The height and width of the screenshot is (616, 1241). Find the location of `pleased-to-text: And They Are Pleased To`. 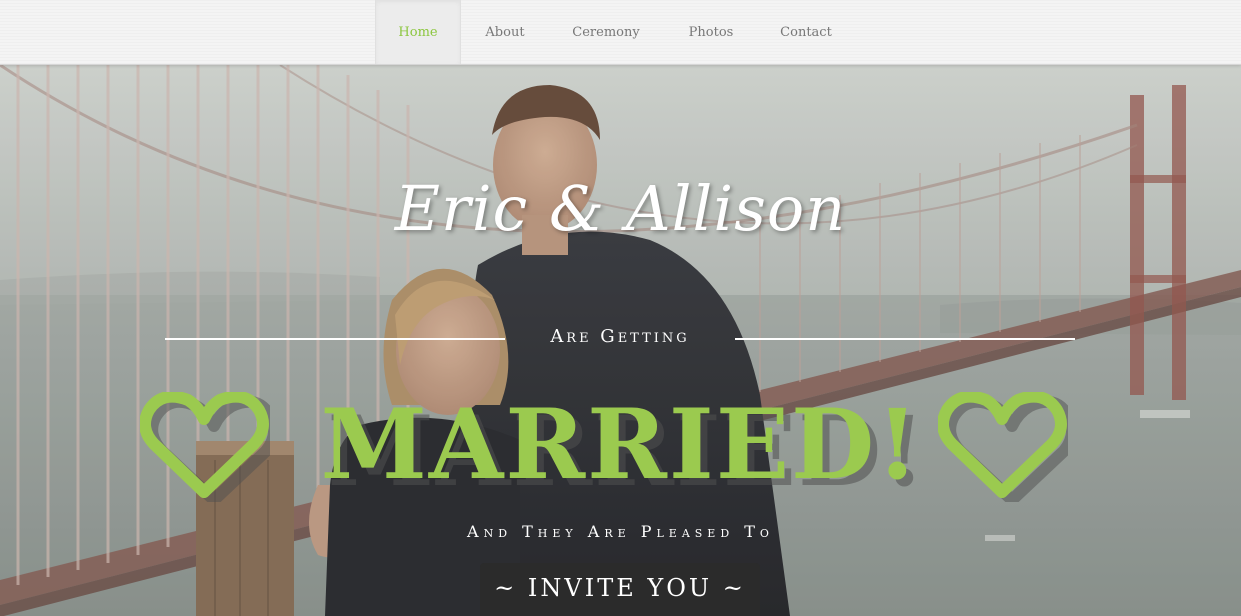

pleased-to-text: And They Are Pleased To is located at coordinates (620, 531).